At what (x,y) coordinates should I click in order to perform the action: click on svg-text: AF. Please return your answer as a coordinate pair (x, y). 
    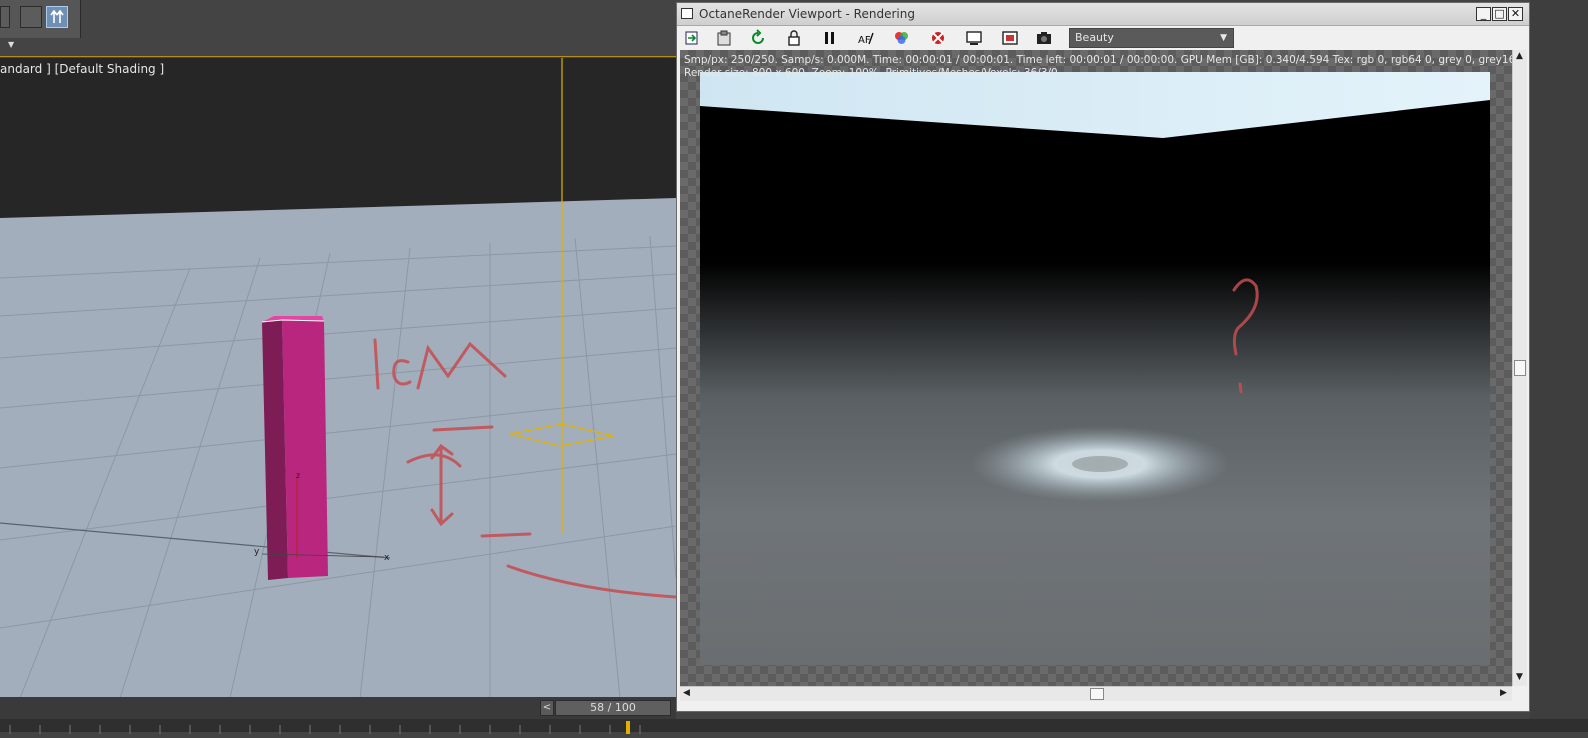
    Looking at the image, I should click on (864, 40).